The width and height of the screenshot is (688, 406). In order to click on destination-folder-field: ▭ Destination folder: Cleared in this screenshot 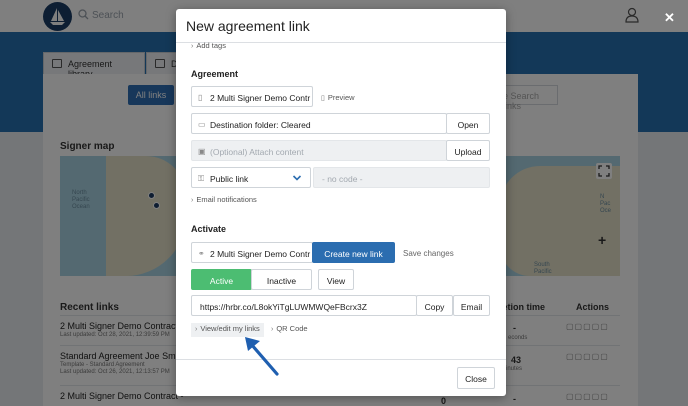, I will do `click(319, 123)`.